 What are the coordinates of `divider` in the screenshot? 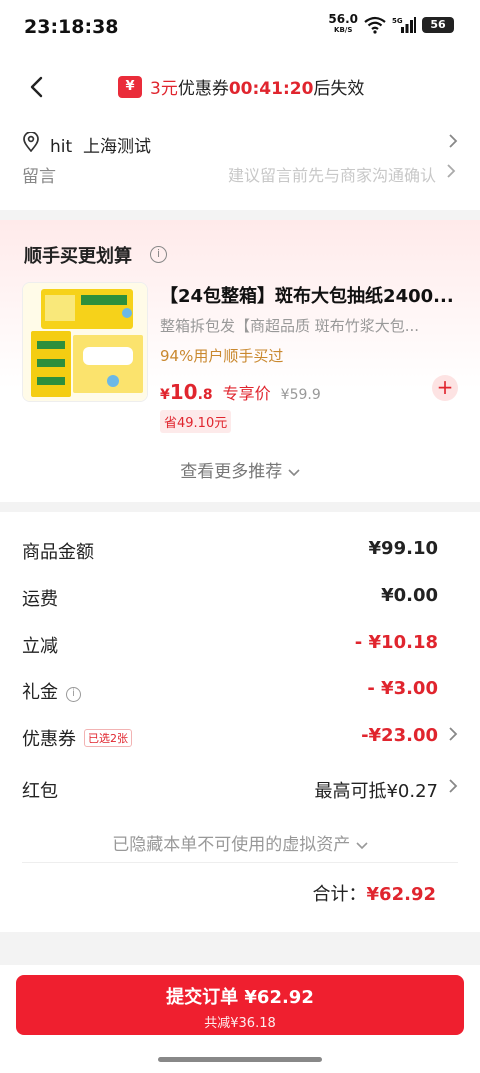 It's located at (240, 862).